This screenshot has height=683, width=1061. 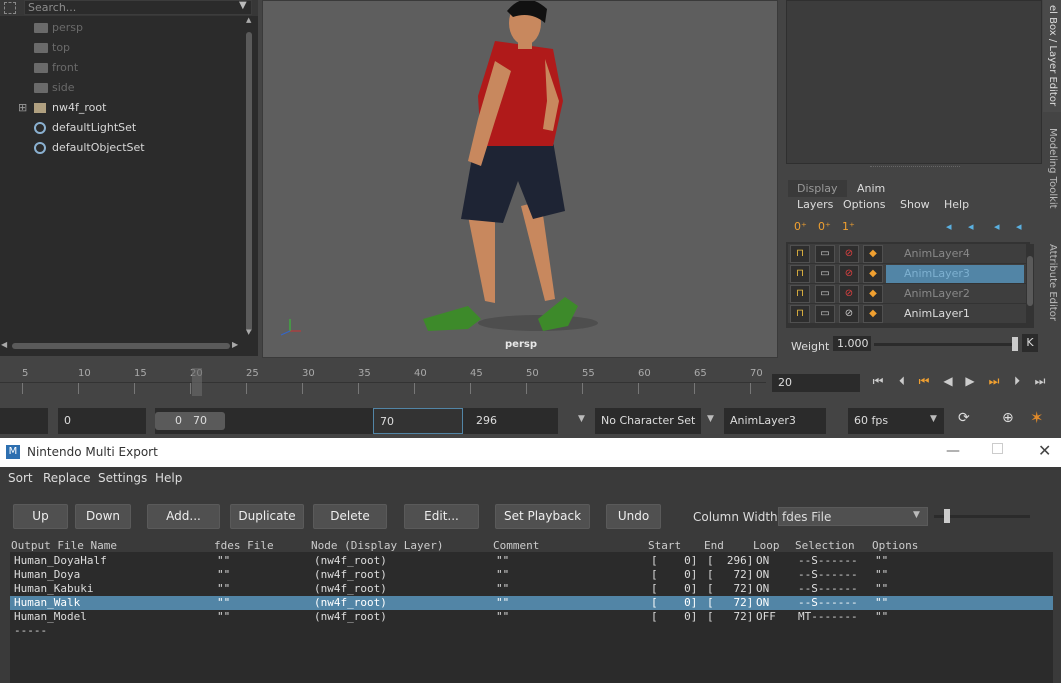 I want to click on go-to-end-icon: ⏭, so click(x=1040, y=382).